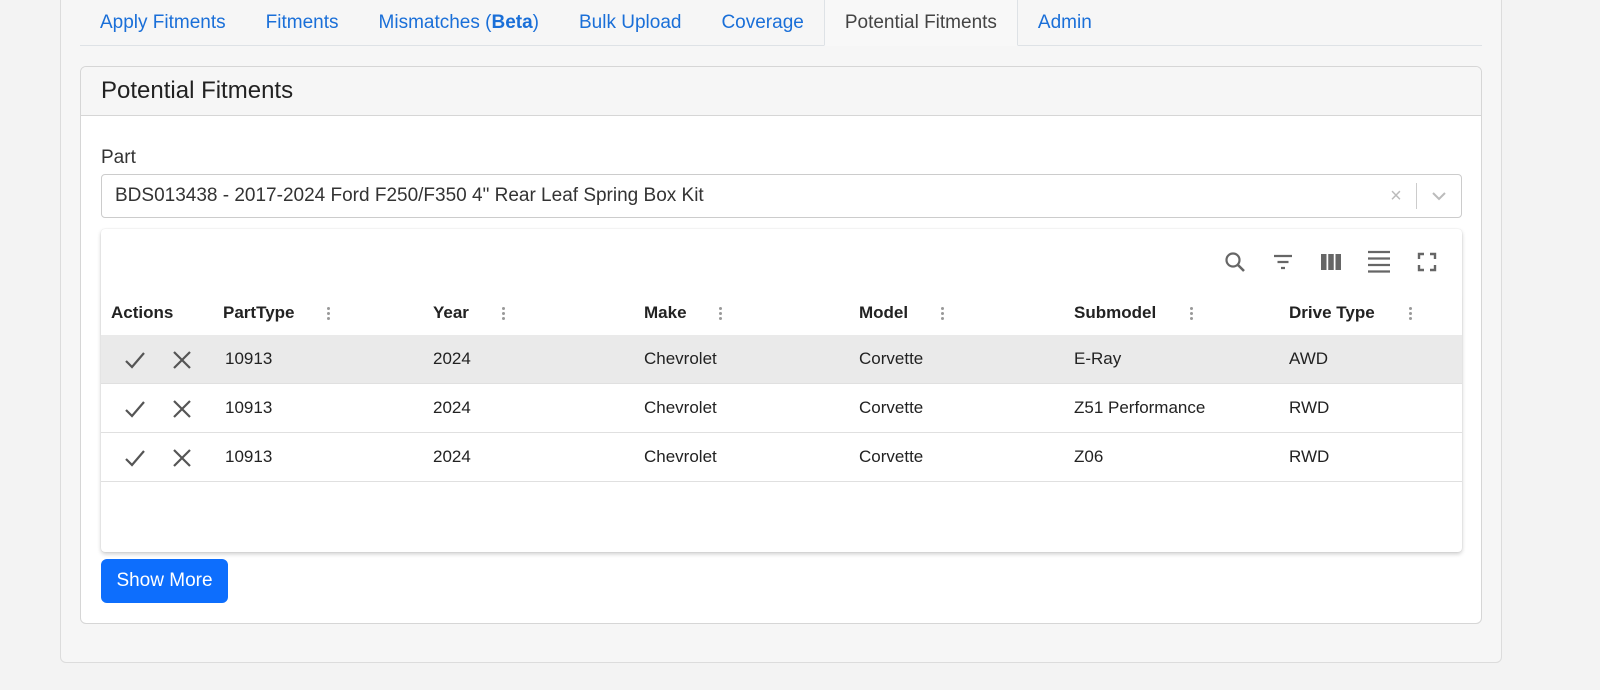 Image resolution: width=1600 pixels, height=690 pixels. I want to click on tab-bulk-upload: Bulk Upload, so click(630, 22).